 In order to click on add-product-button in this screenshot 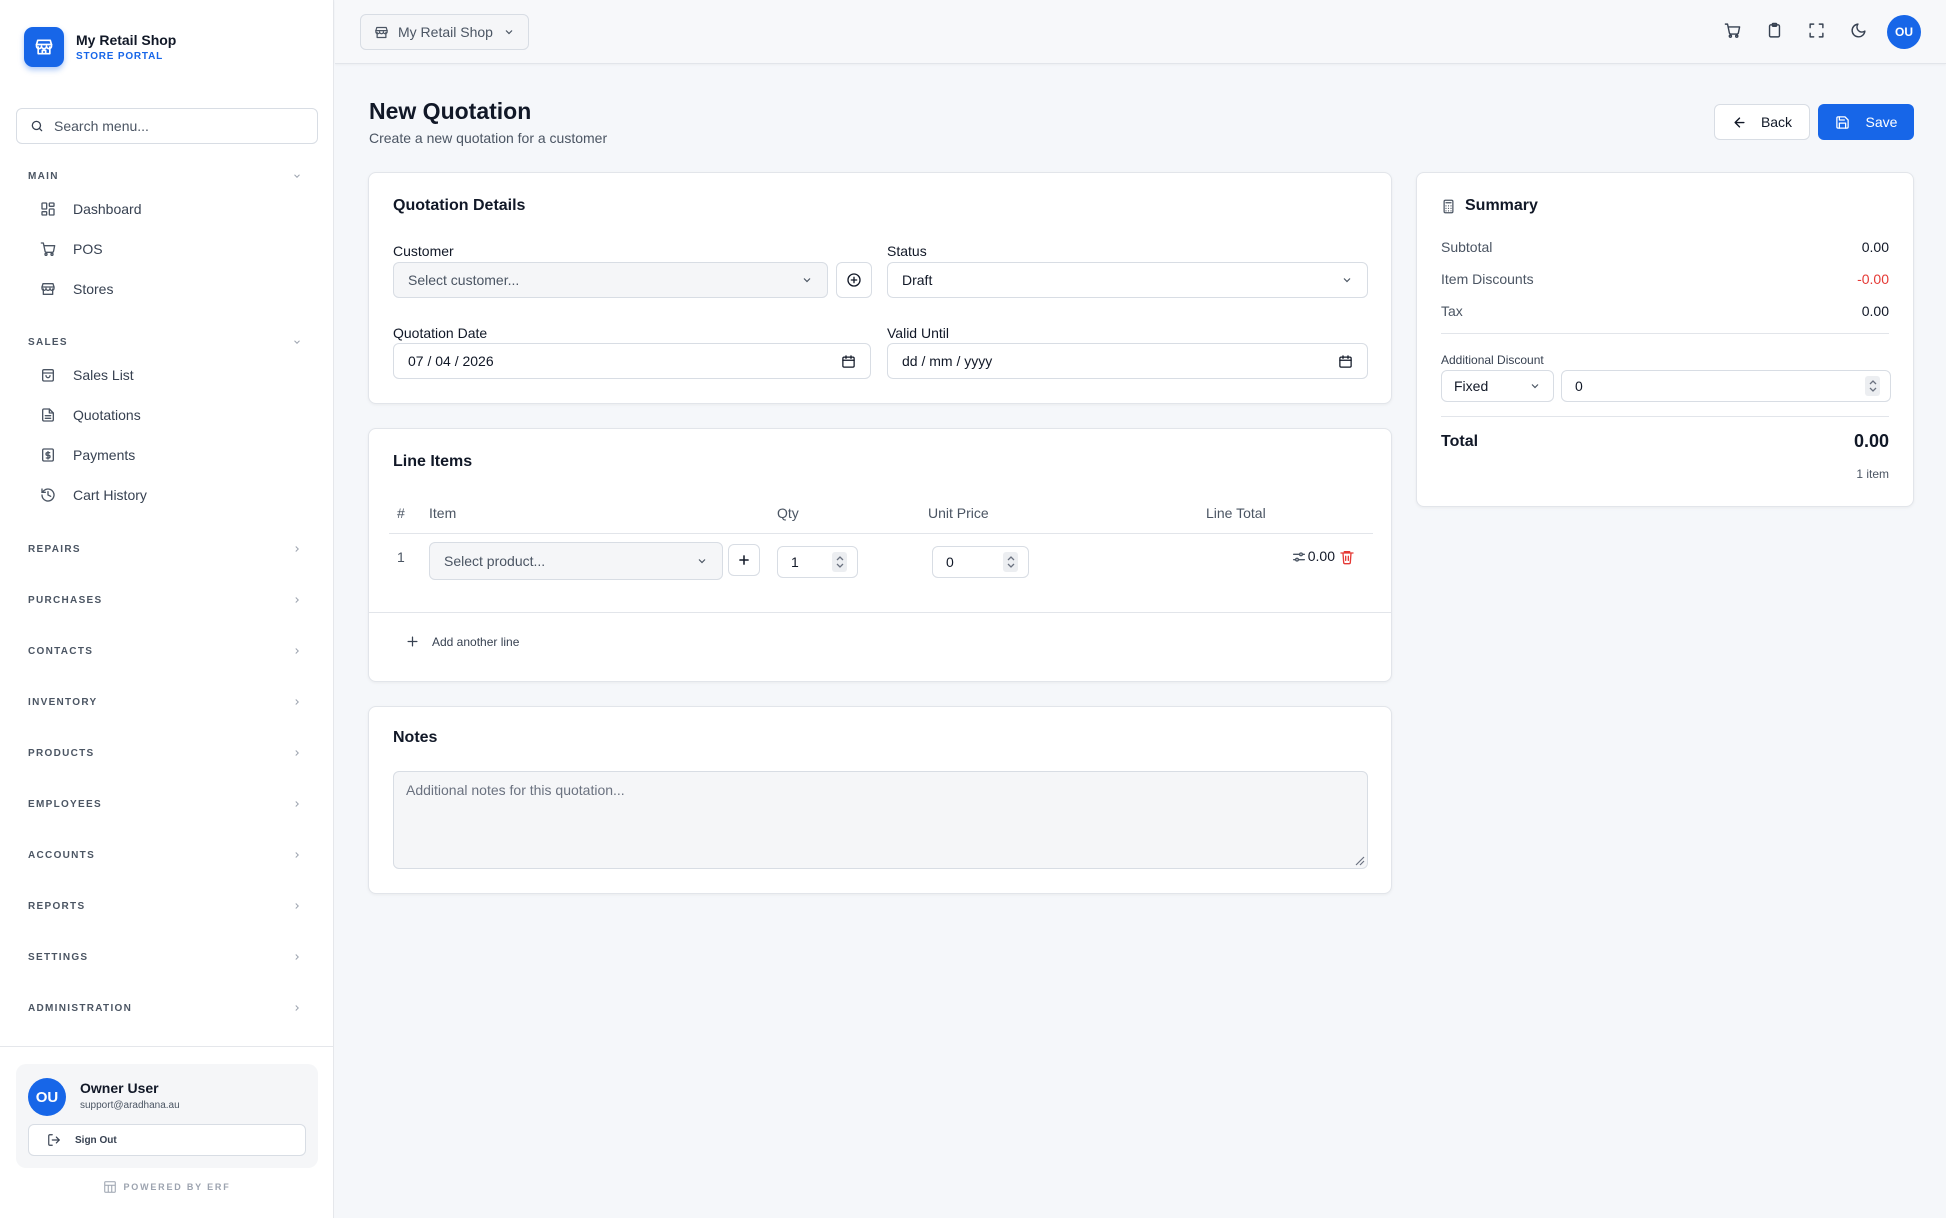, I will do `click(744, 560)`.